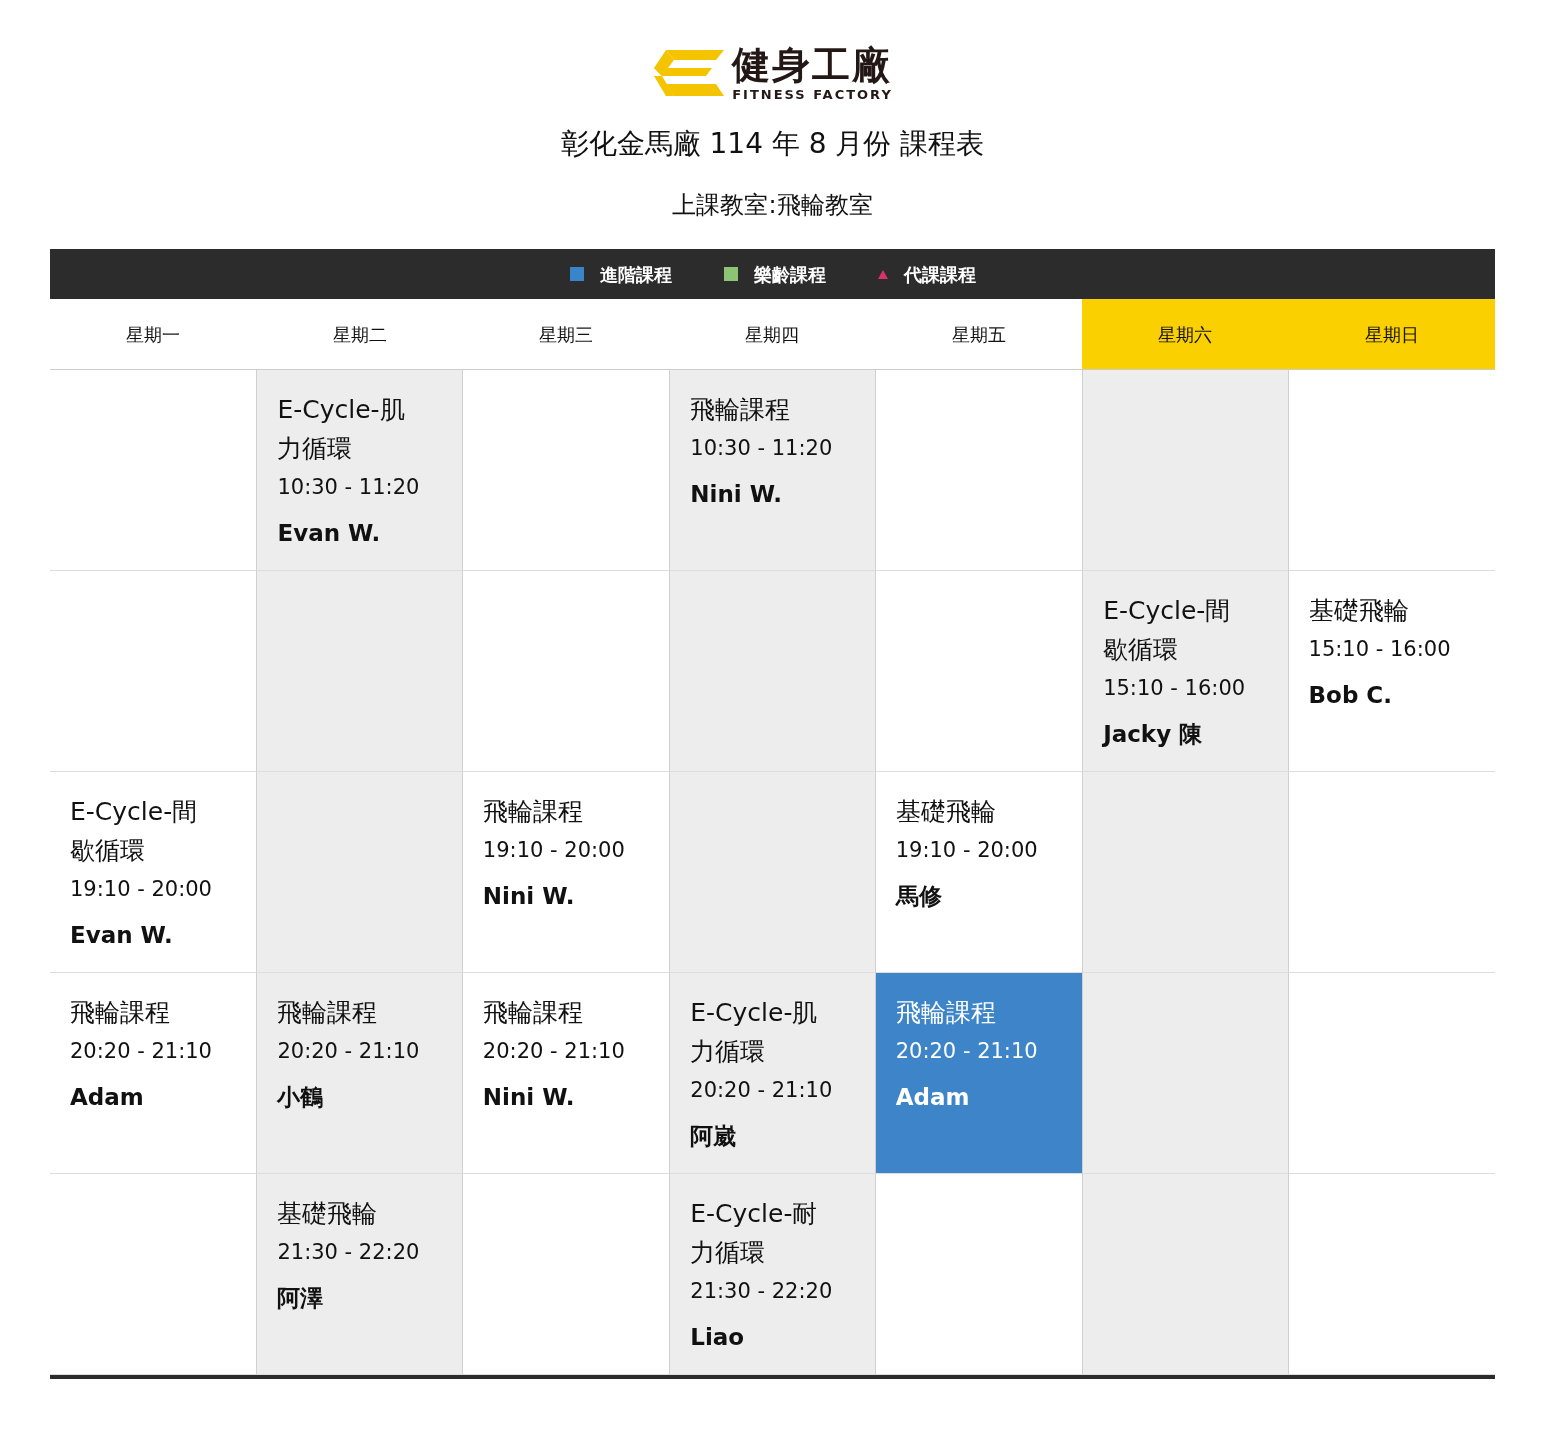  I want to click on schedule-title: 彰化金馬廠 114 年 8 月份 課程表, so click(772, 144).